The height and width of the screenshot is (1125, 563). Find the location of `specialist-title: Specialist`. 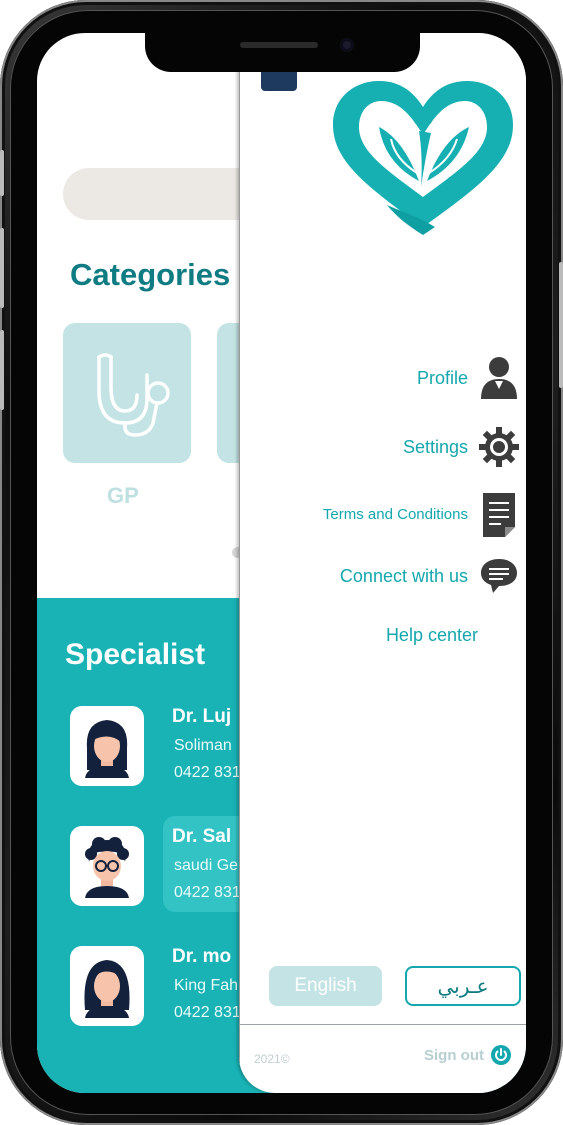

specialist-title: Specialist is located at coordinates (135, 654).